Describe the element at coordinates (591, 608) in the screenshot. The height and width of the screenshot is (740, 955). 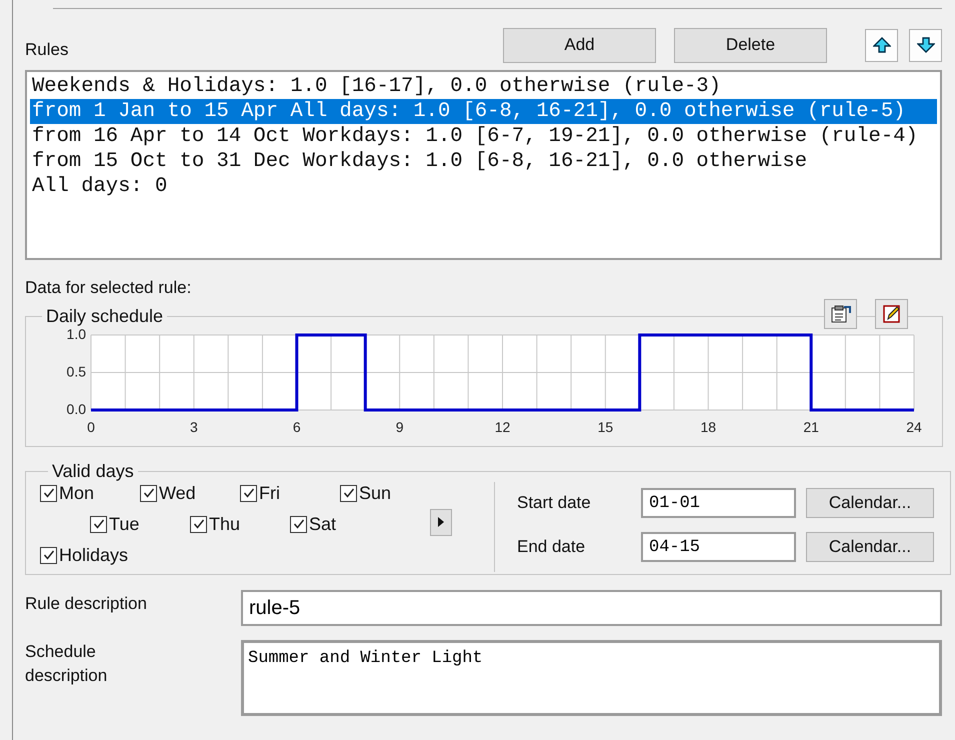
I see `rule-description-field: rule-5` at that location.